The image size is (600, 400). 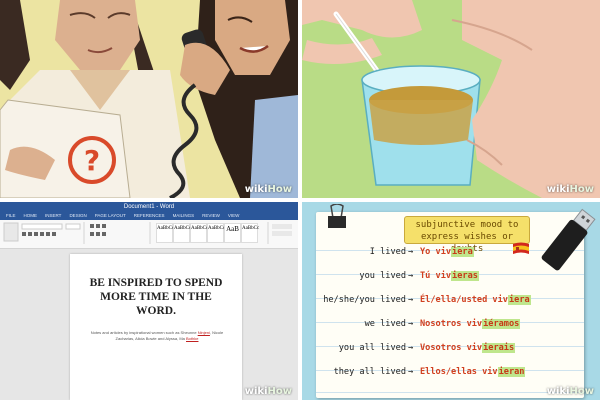 What do you see at coordinates (369, 372) in the screenshot?
I see `english-form: they all lived` at bounding box center [369, 372].